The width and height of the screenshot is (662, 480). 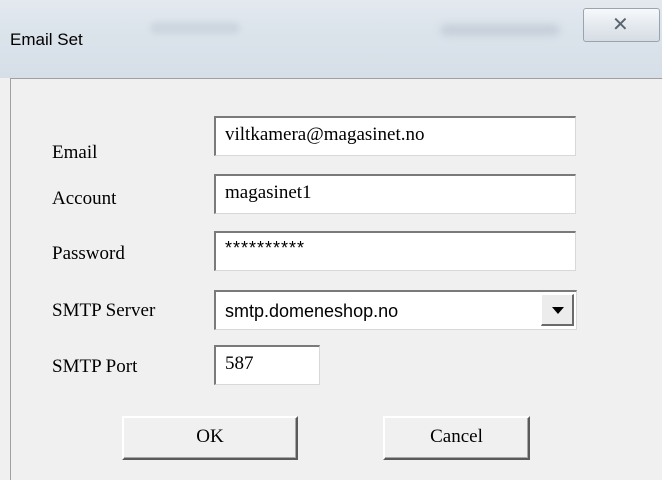 I want to click on account-label: Account, so click(x=84, y=198).